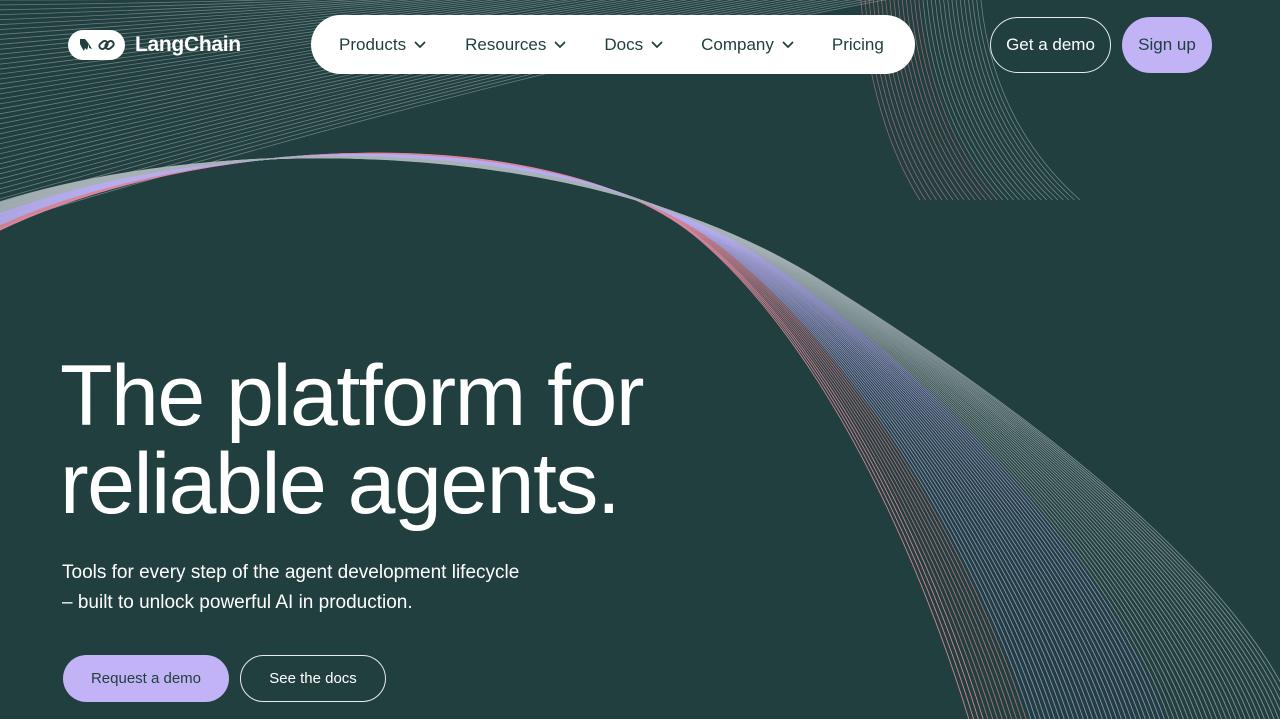 This screenshot has width=1280, height=719. Describe the element at coordinates (146, 678) in the screenshot. I see `request-demo-button: Request a demo` at that location.